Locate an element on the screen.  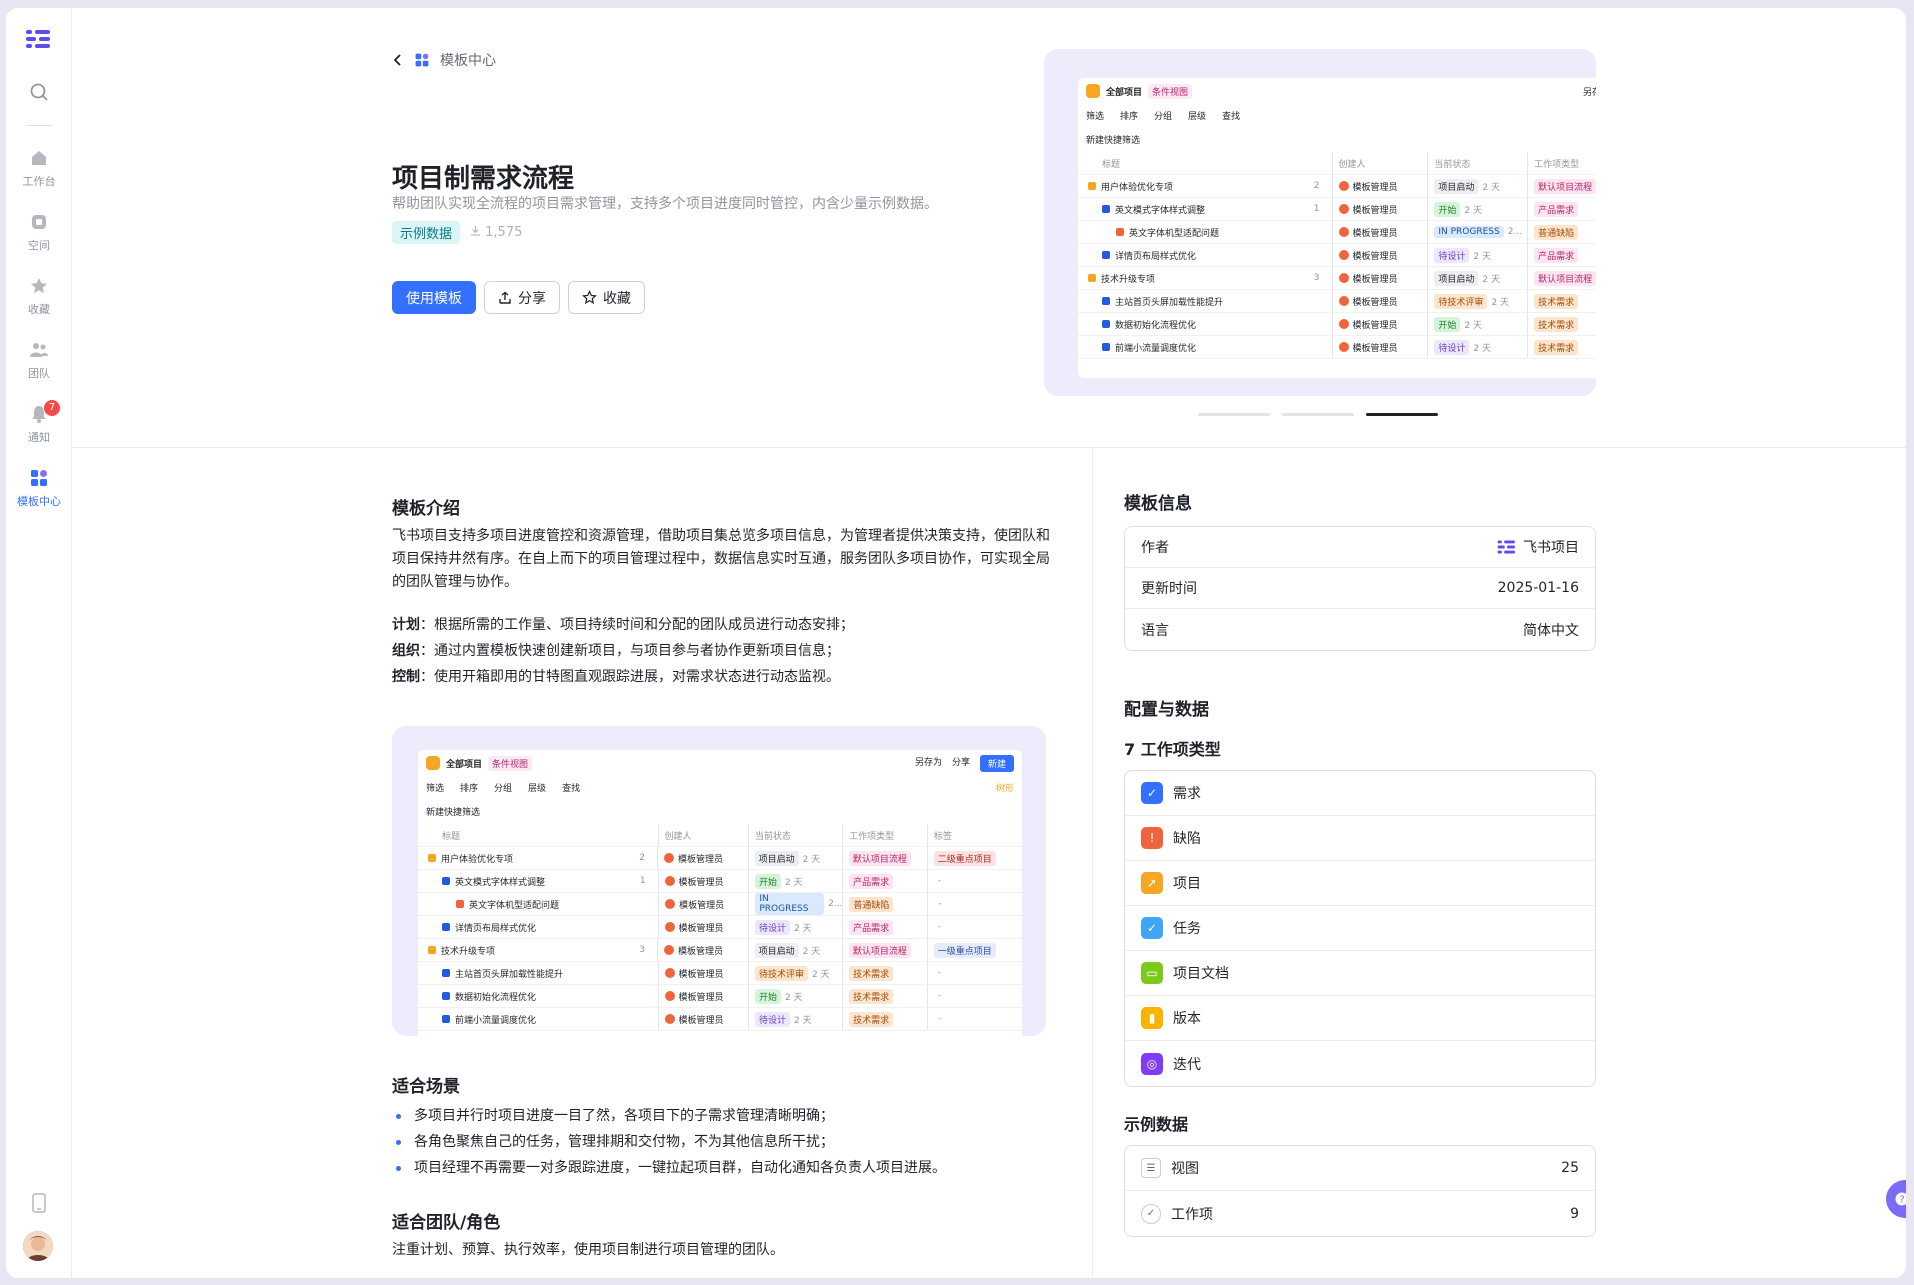
item-type-icon is located at coordinates (446, 881).